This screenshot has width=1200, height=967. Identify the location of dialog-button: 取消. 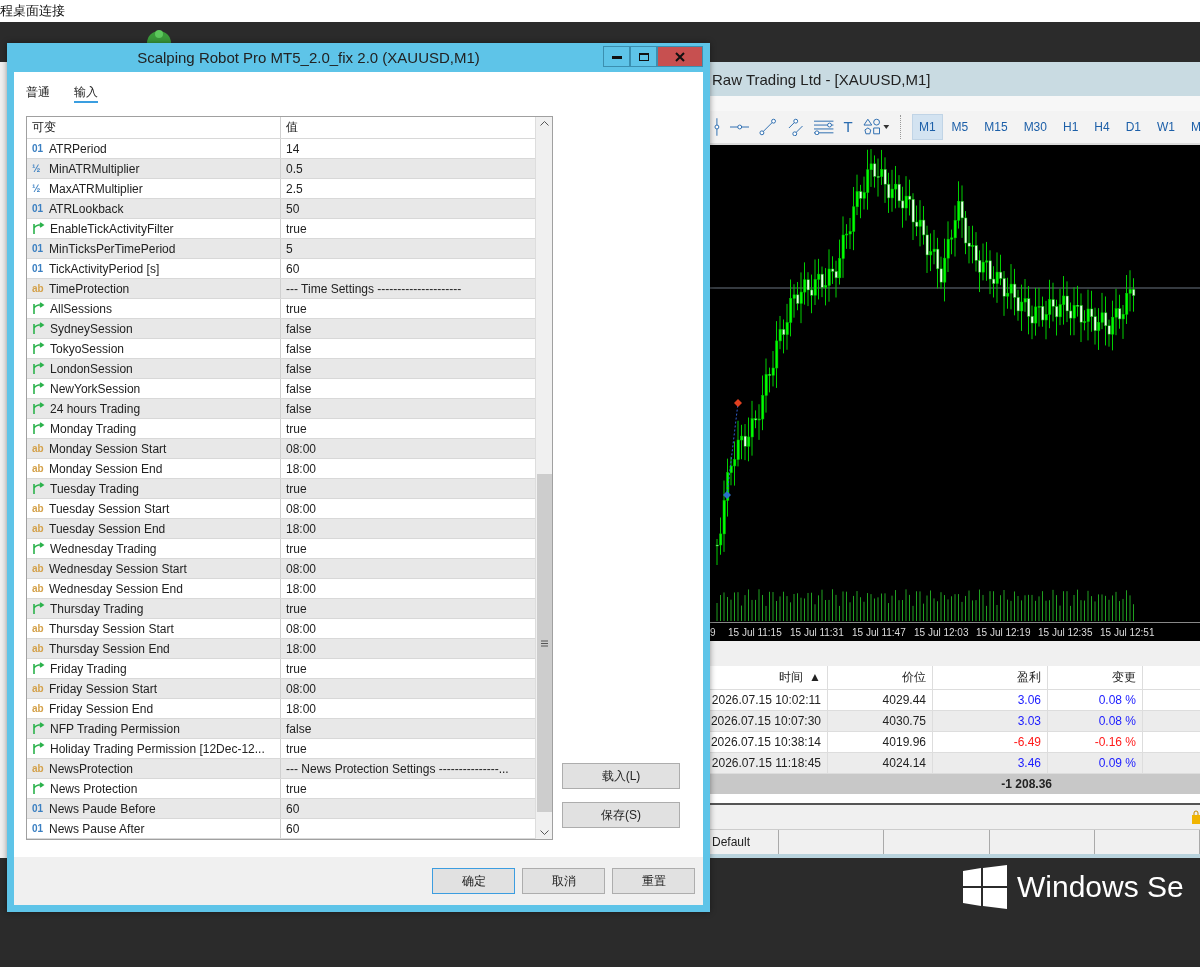
(563, 881).